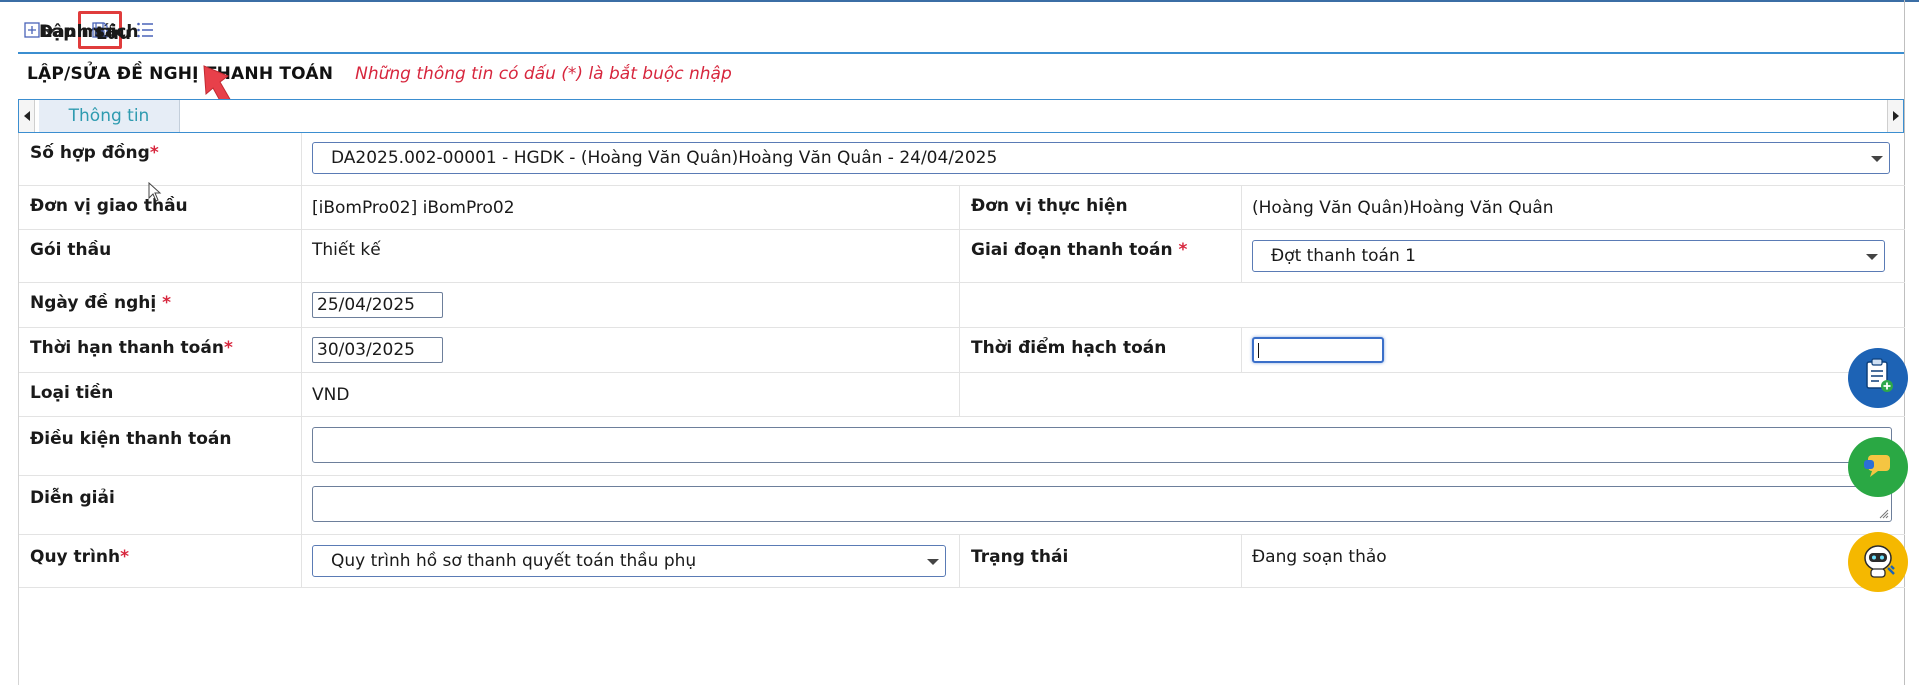 The image size is (1919, 685). What do you see at coordinates (1101, 561) in the screenshot?
I see `status-label-cell: Trạng thái` at bounding box center [1101, 561].